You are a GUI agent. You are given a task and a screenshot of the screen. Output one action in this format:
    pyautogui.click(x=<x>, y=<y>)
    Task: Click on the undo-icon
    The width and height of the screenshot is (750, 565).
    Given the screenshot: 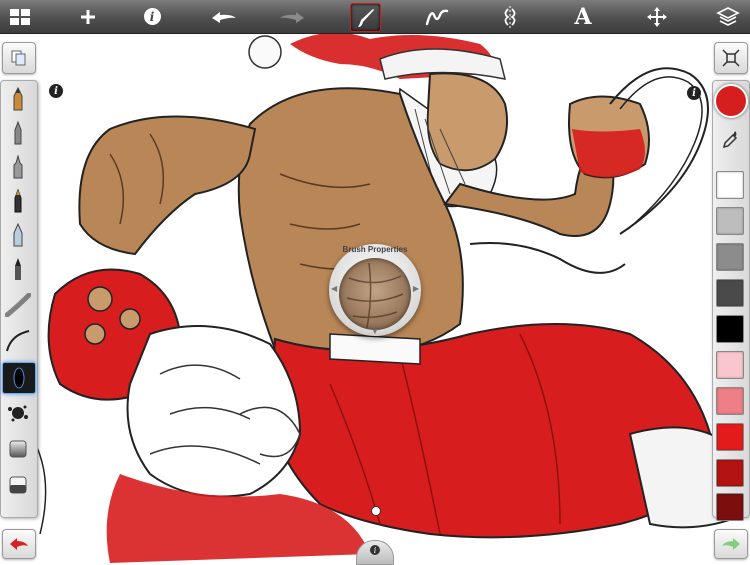 What is the action you would take?
    pyautogui.click(x=224, y=16)
    